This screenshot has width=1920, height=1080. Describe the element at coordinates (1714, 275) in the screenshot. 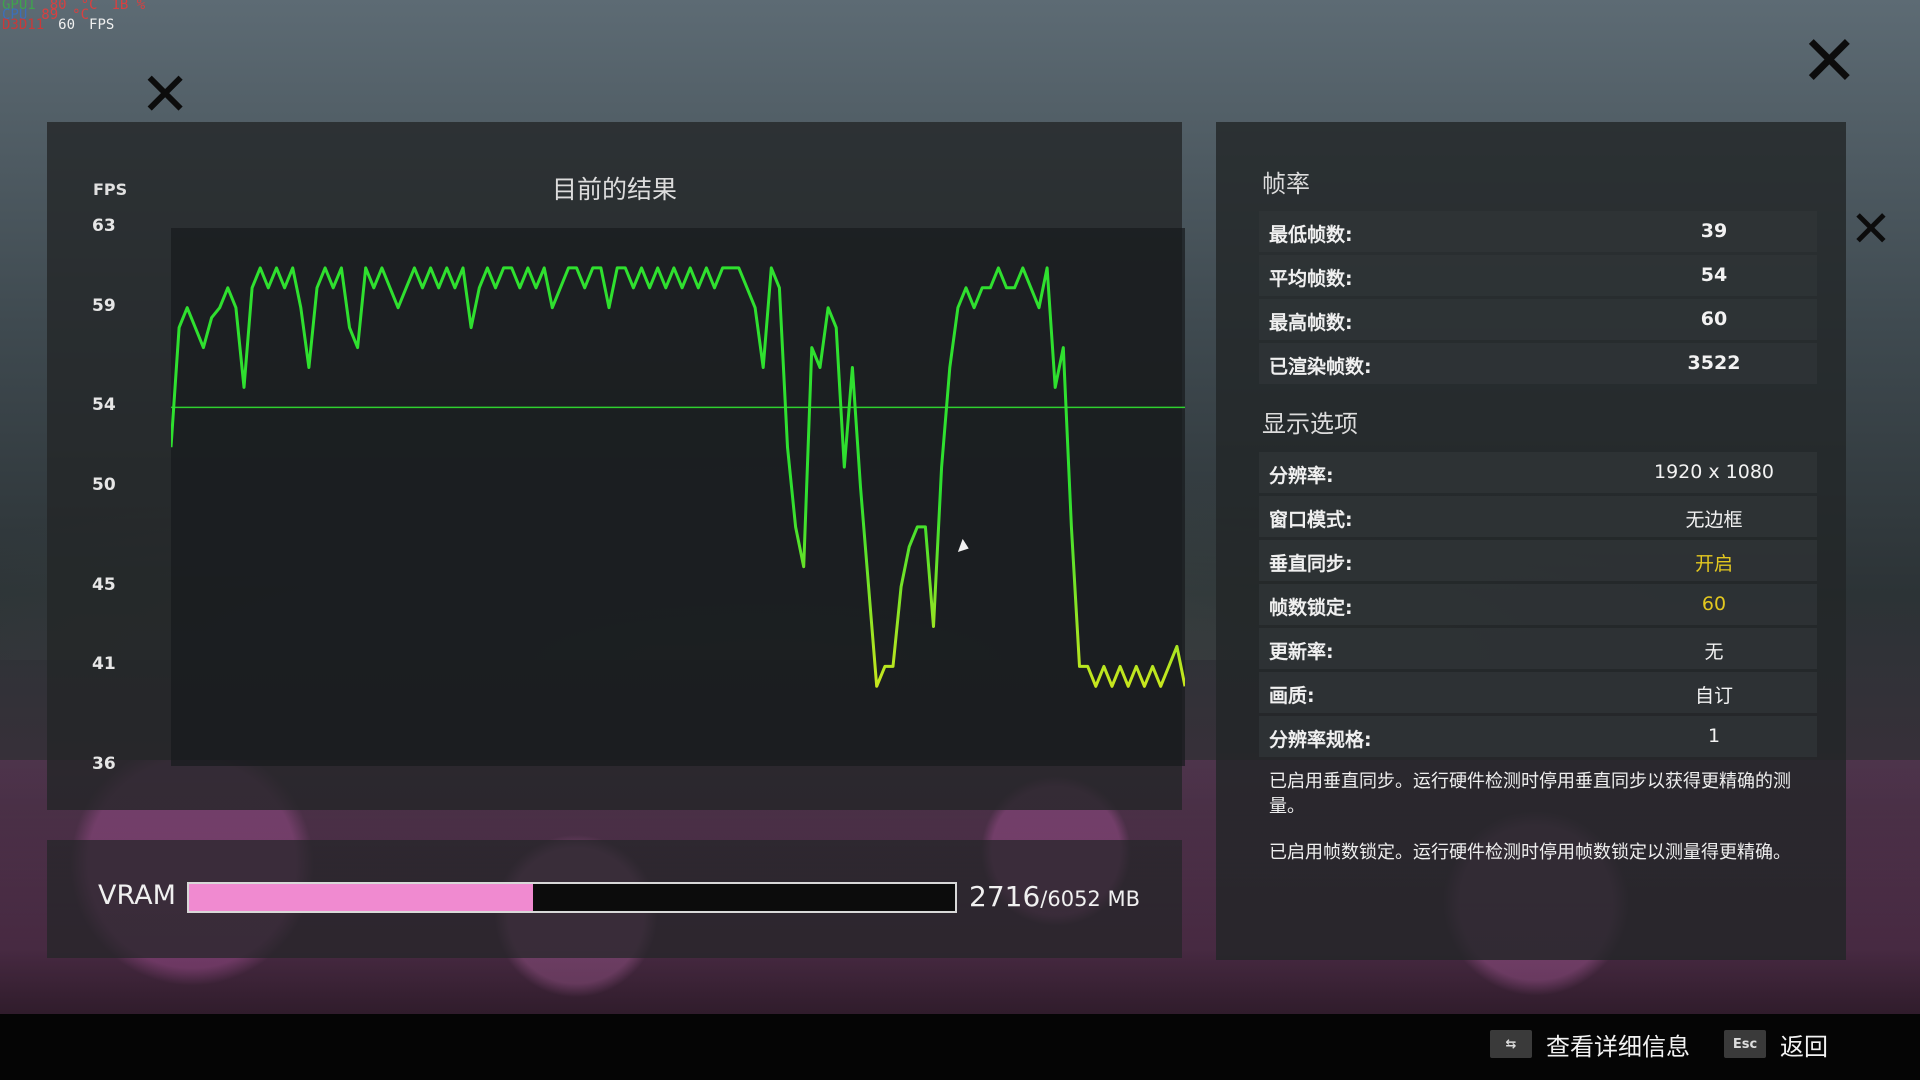

I see `stat-value: 54` at that location.